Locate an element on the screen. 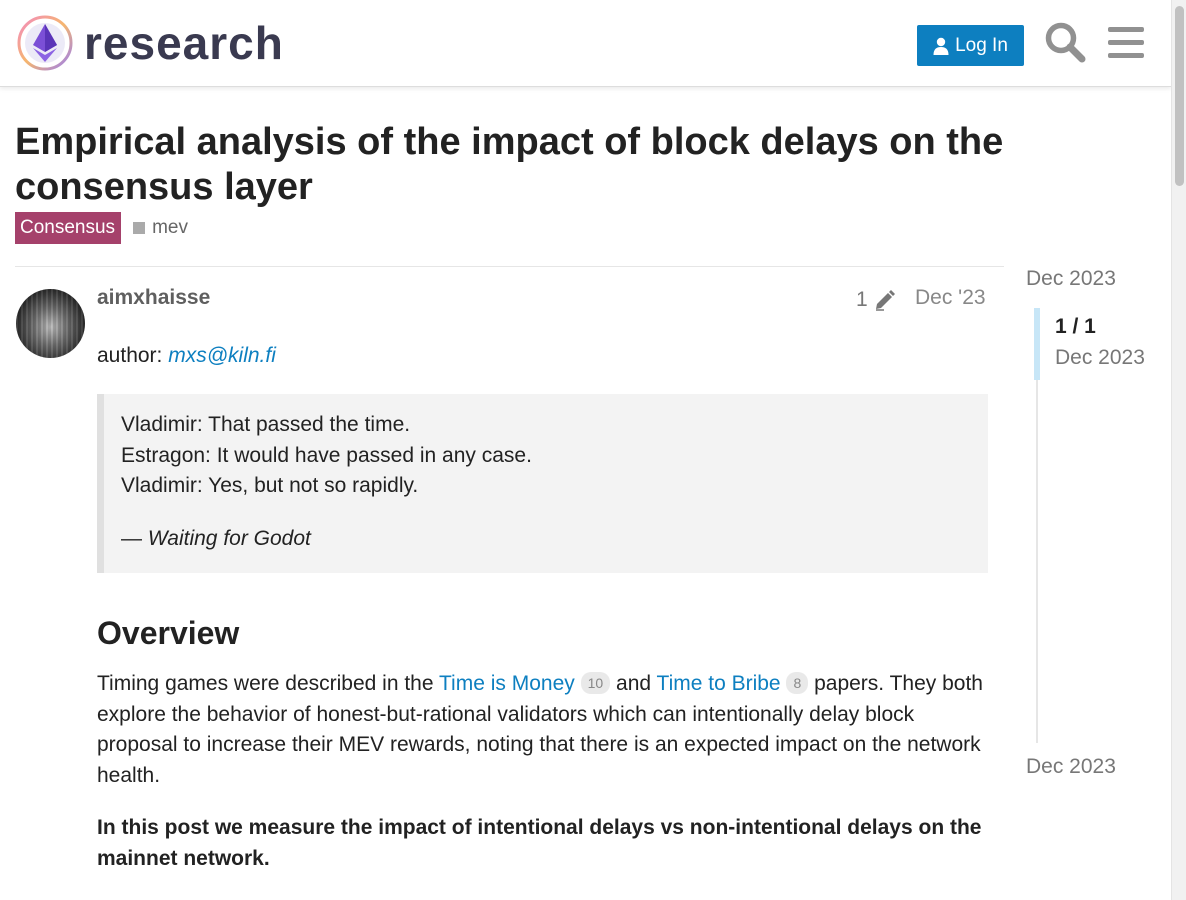 The image size is (1186, 900). quote-line: Vladimir: That passed the time. is located at coordinates (266, 424).